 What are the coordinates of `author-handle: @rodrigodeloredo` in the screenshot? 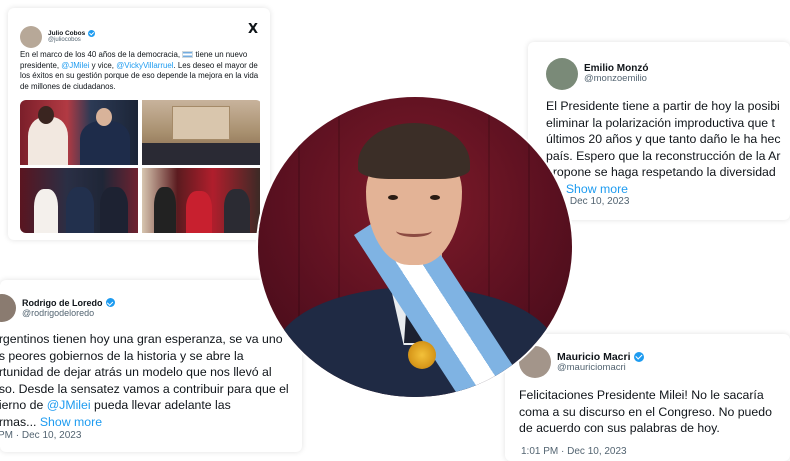 It's located at (68, 313).